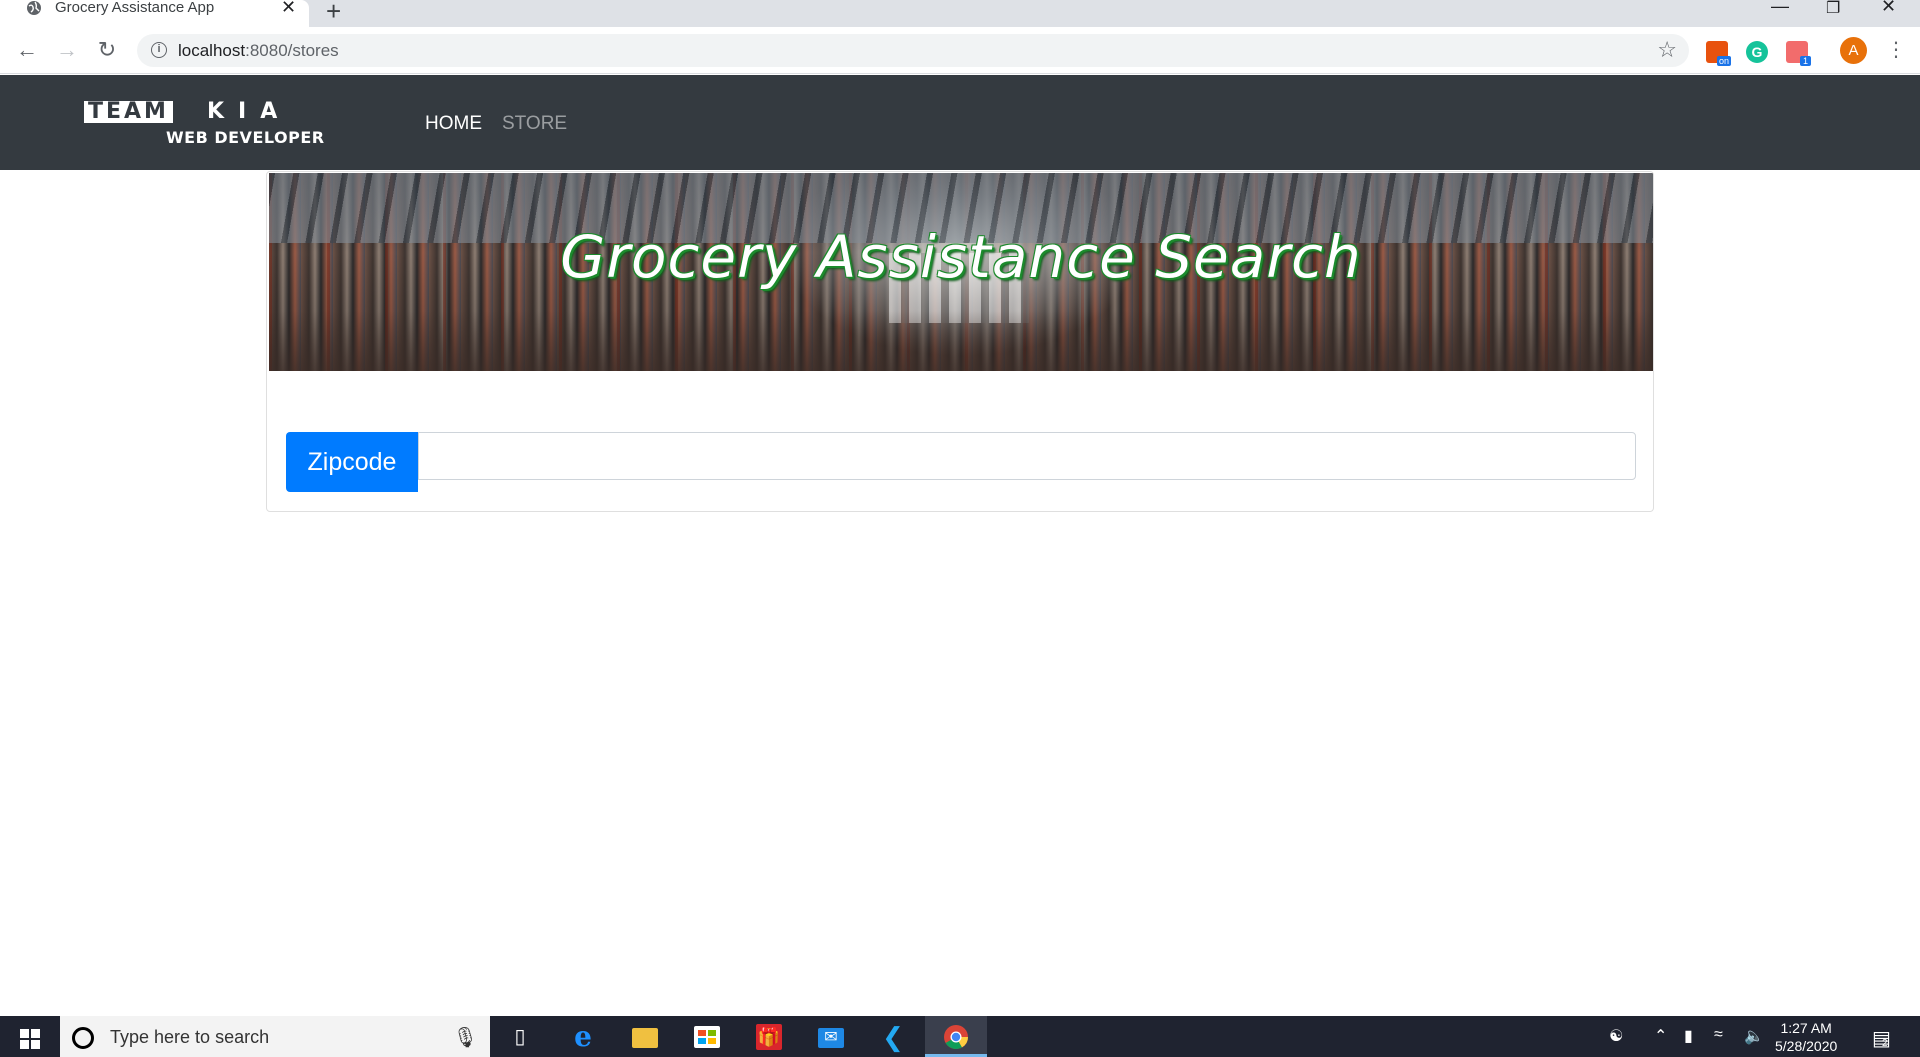  I want to click on action-center-icon: ▤ 2, so click(1881, 1038).